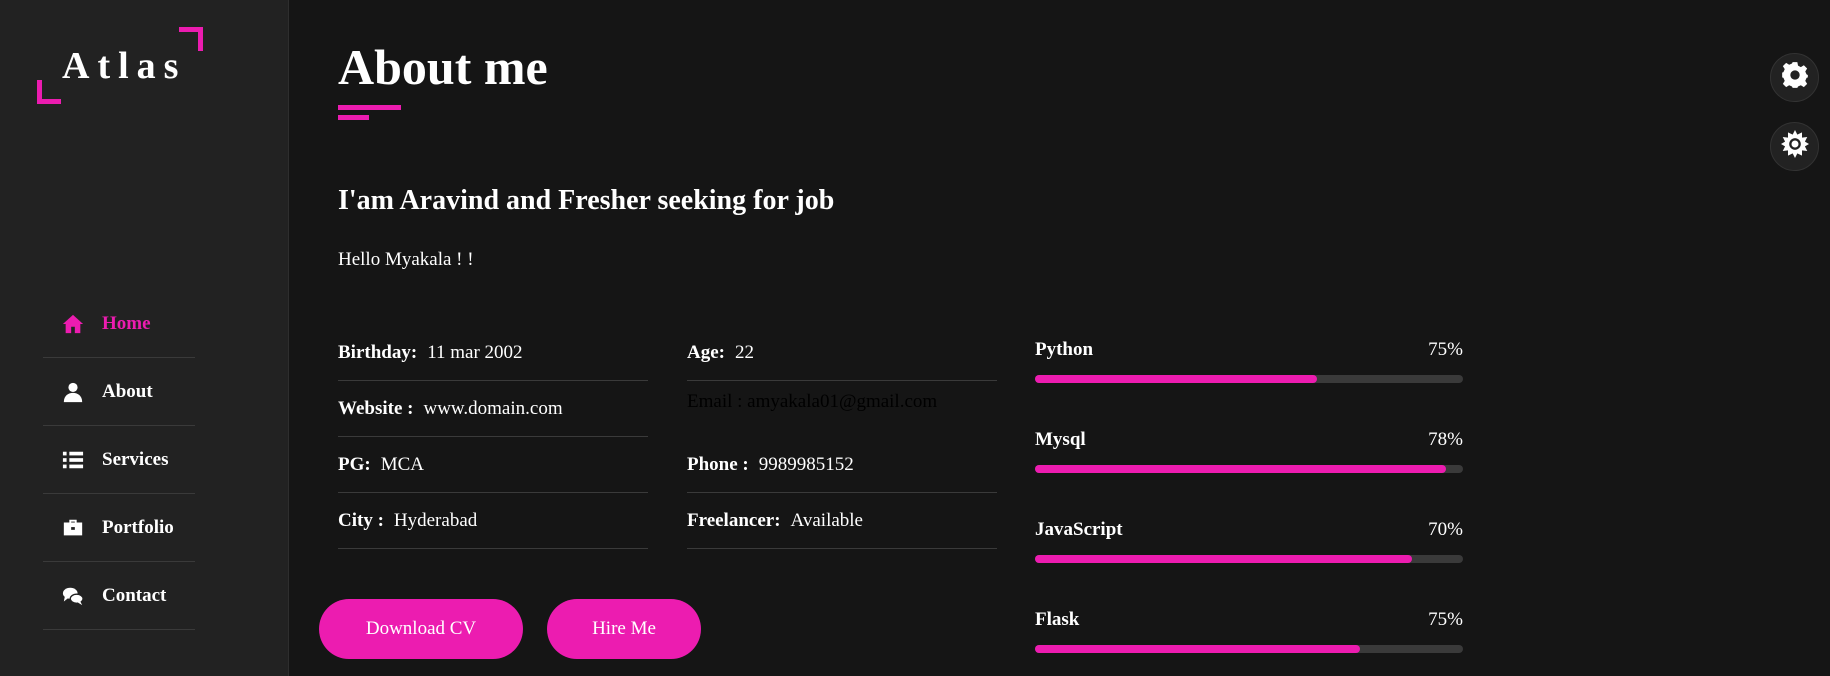  I want to click on nav-item-home: Home, so click(119, 324).